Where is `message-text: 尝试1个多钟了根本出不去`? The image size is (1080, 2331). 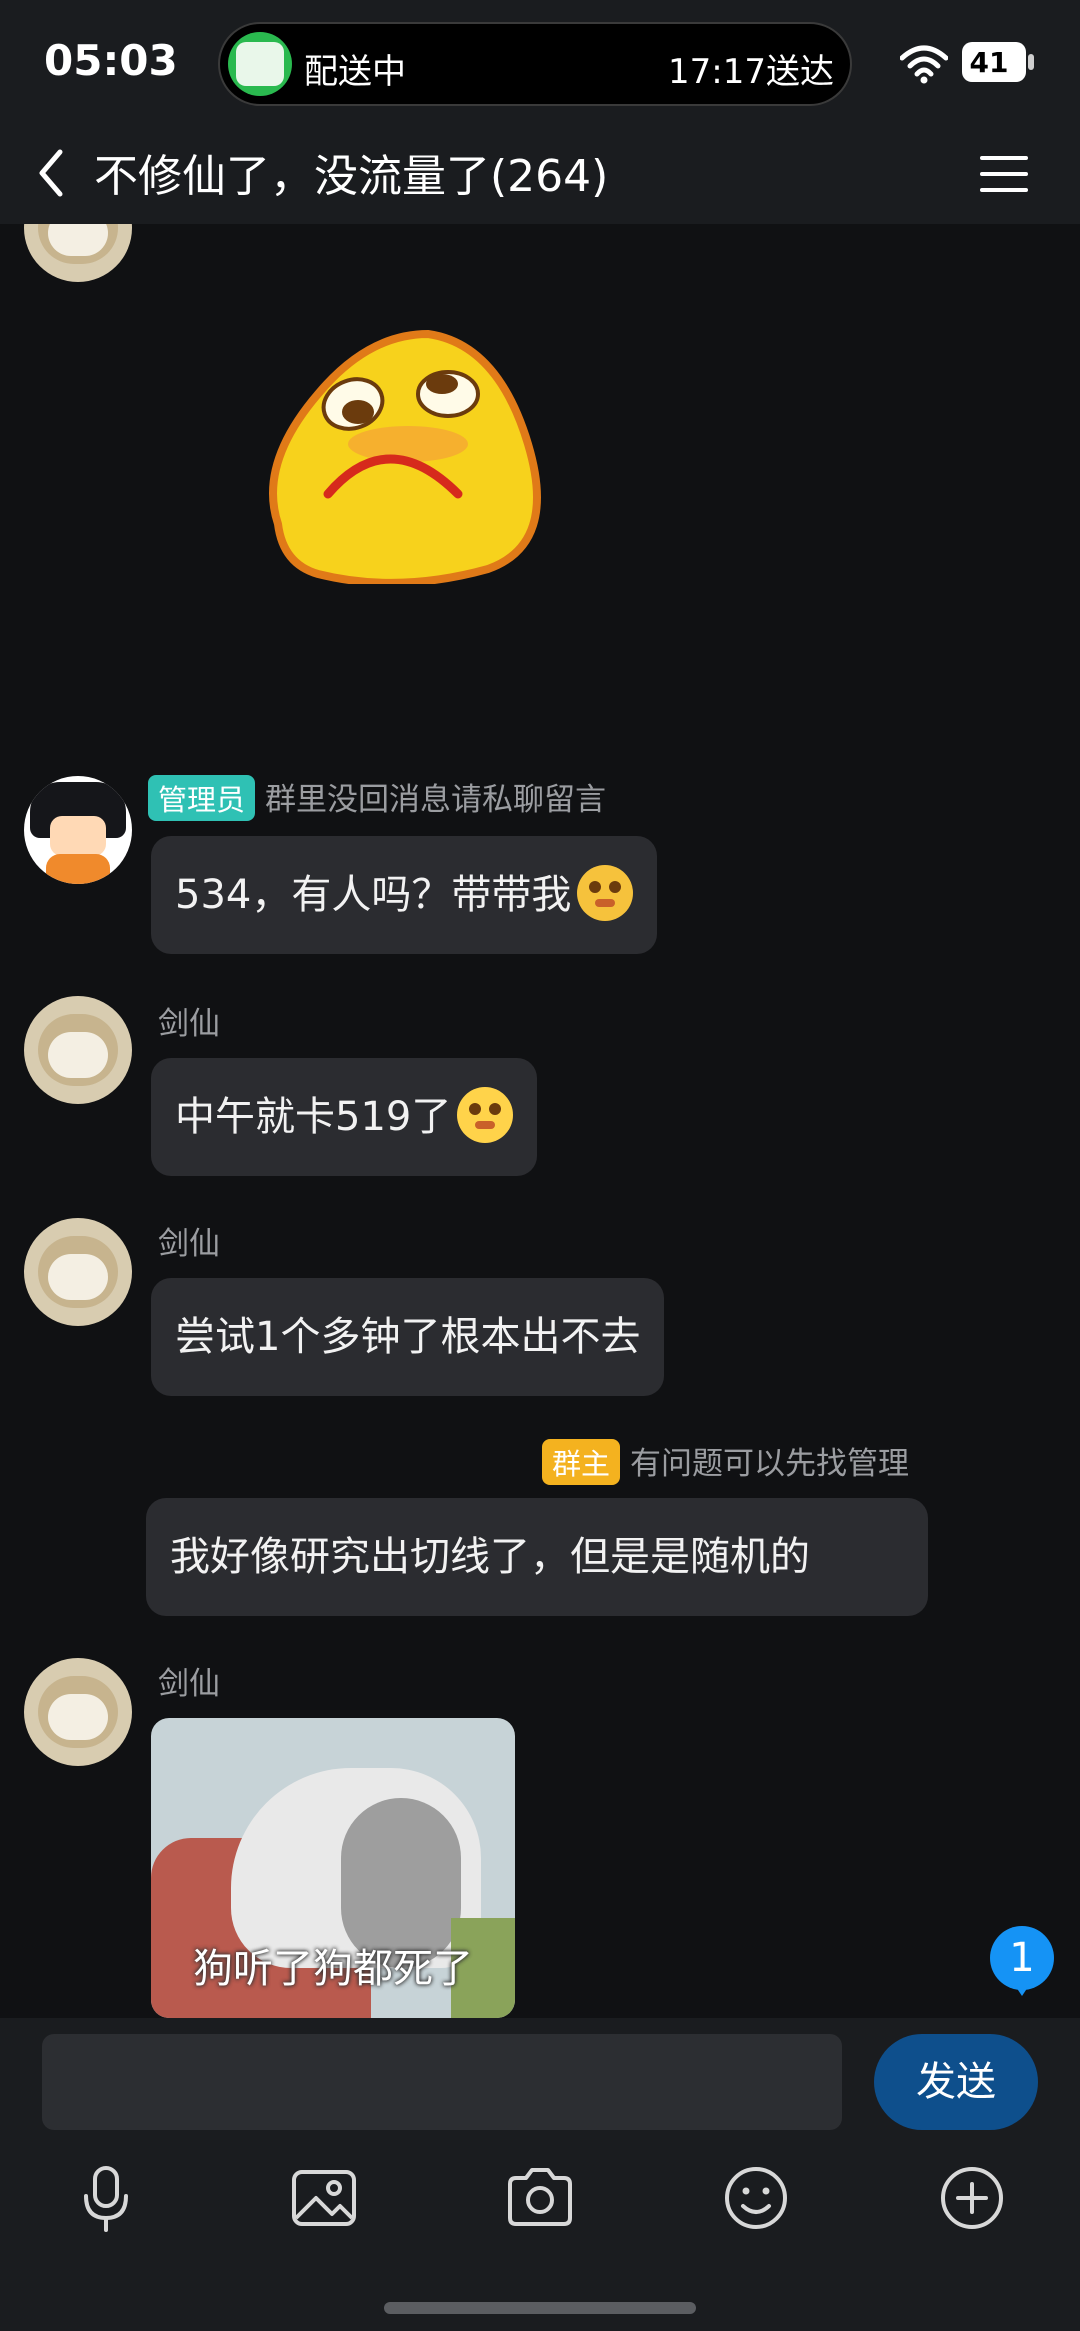 message-text: 尝试1个多钟了根本出不去 is located at coordinates (408, 1337).